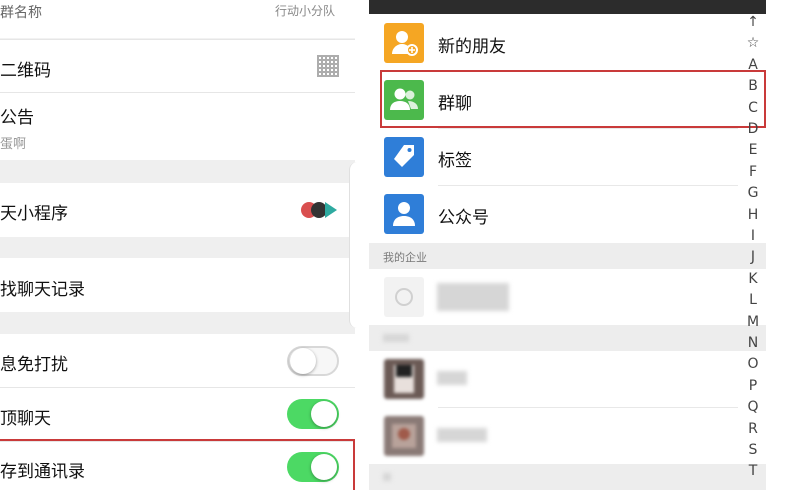  What do you see at coordinates (753, 429) in the screenshot?
I see `index-letter: R` at bounding box center [753, 429].